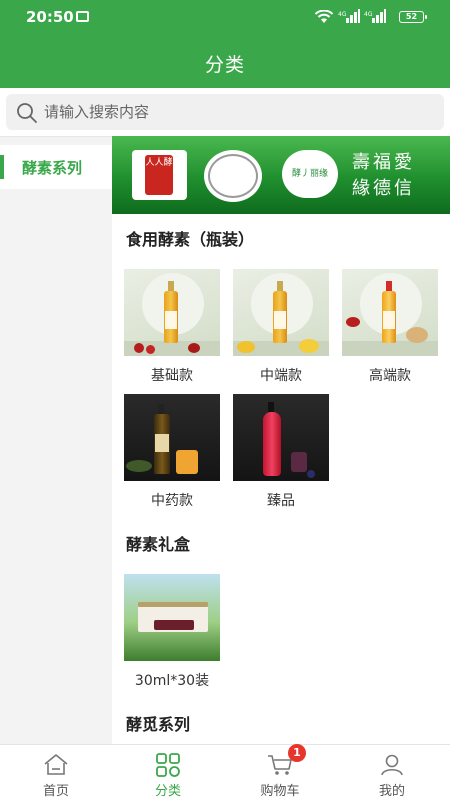  What do you see at coordinates (324, 16) in the screenshot?
I see `wifi-icon` at bounding box center [324, 16].